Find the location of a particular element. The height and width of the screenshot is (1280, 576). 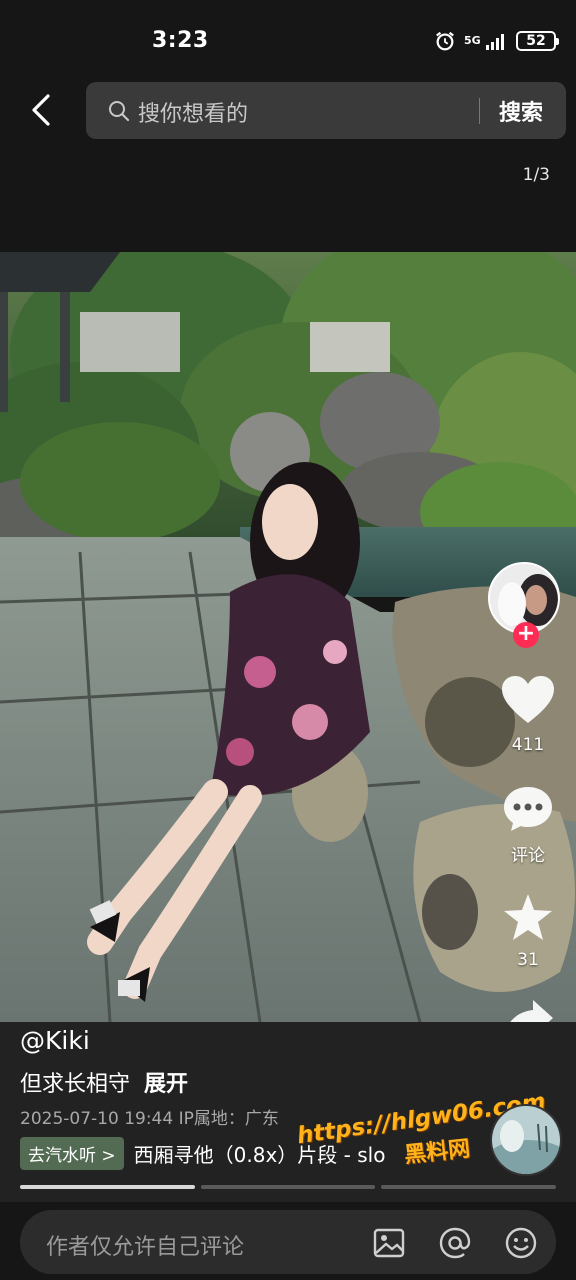

music-disc is located at coordinates (526, 1140).